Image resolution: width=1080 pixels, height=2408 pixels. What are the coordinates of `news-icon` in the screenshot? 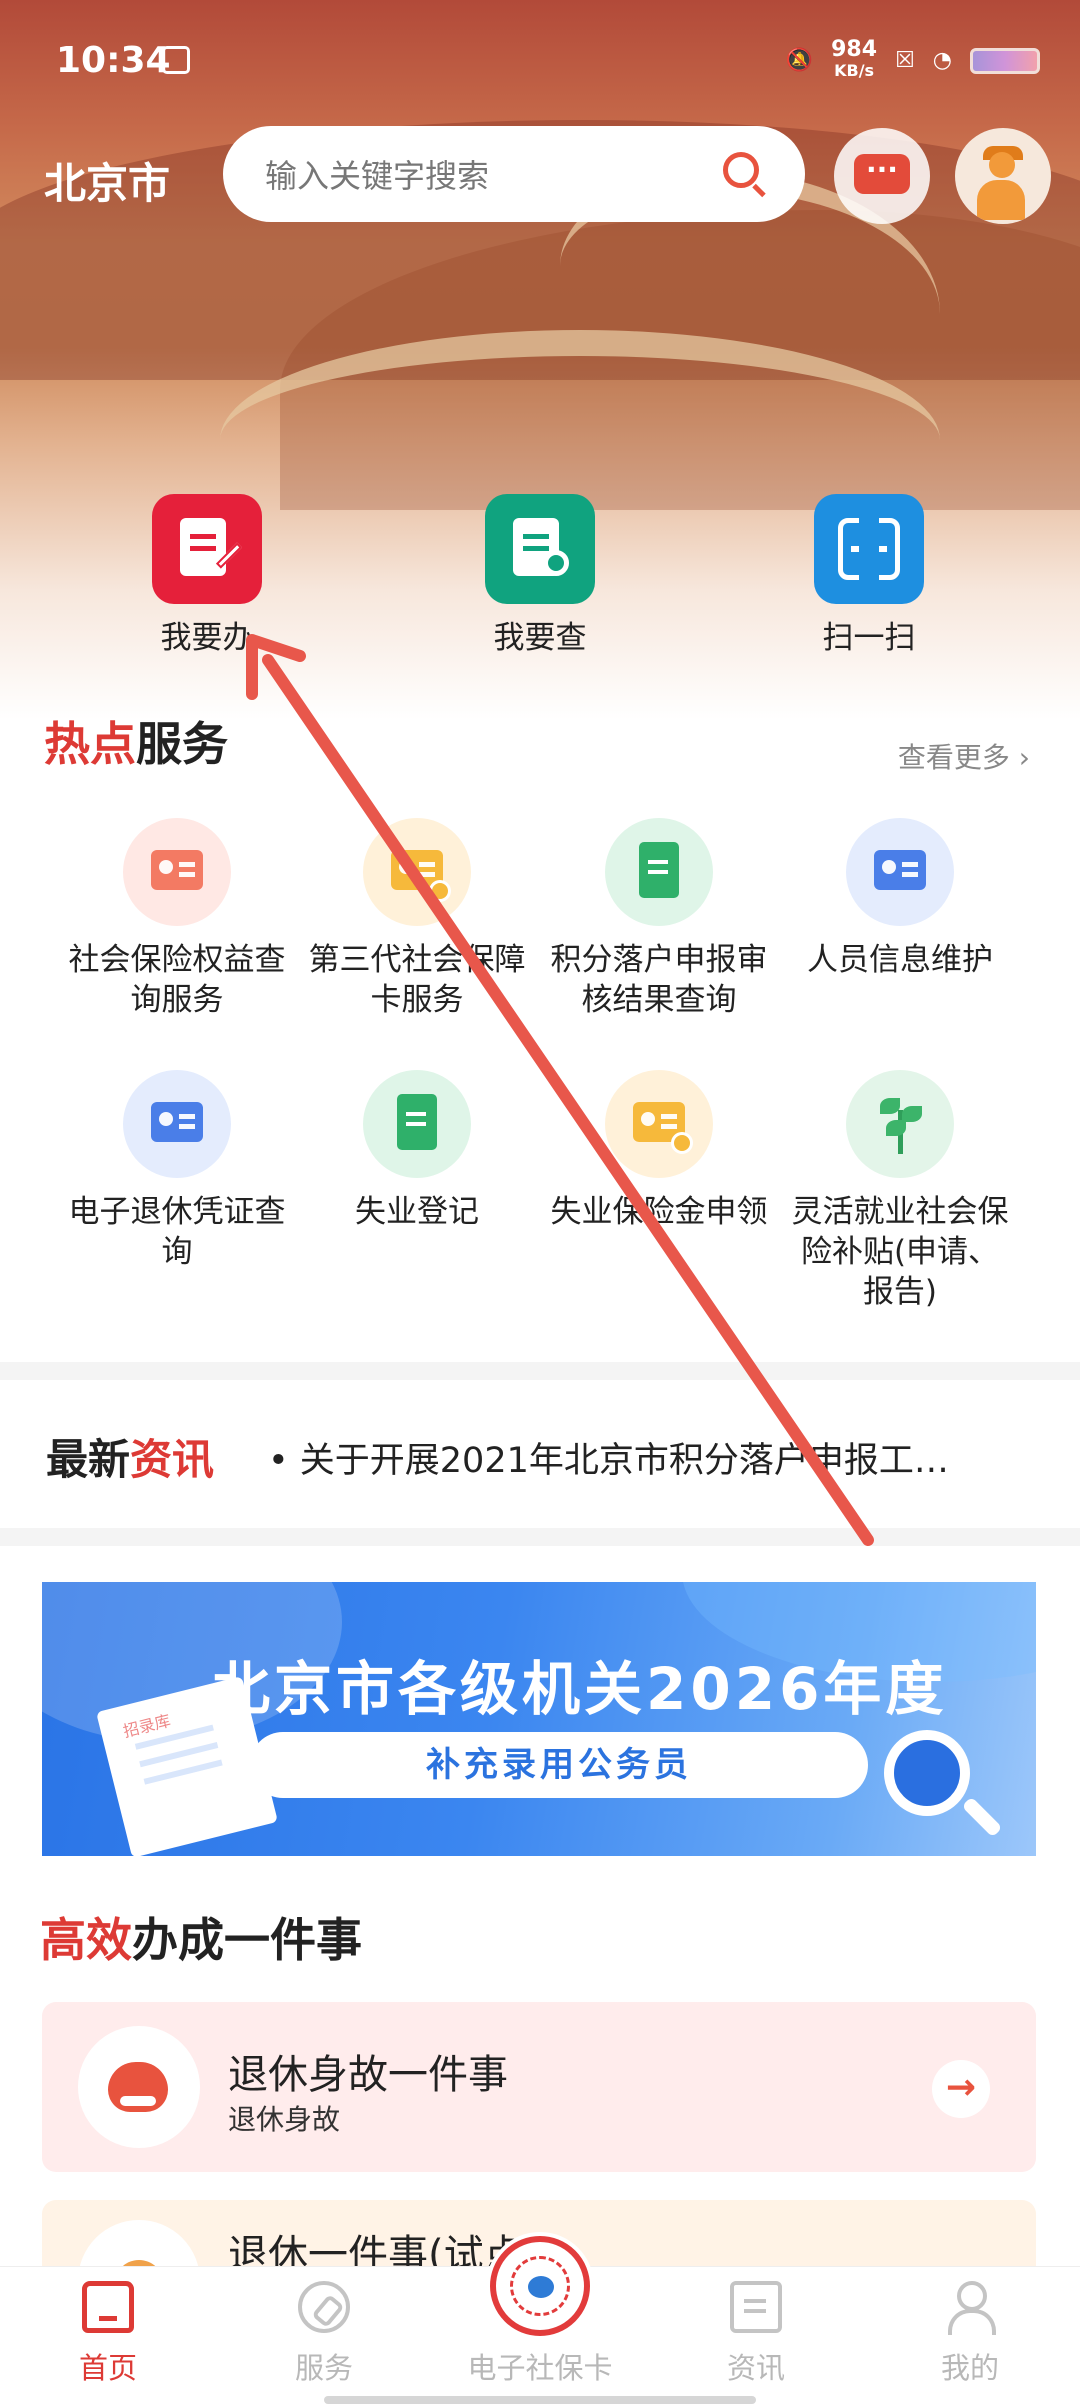 It's located at (756, 2307).